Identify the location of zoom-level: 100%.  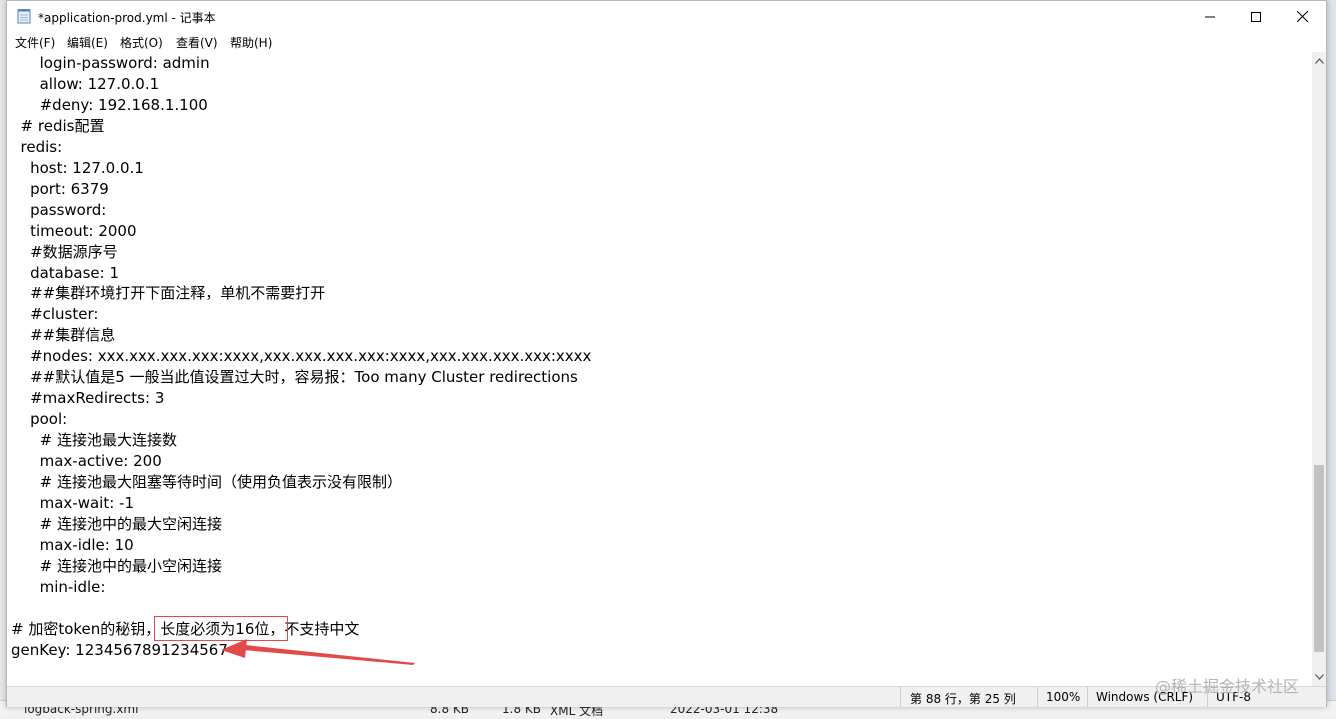
(1063, 697).